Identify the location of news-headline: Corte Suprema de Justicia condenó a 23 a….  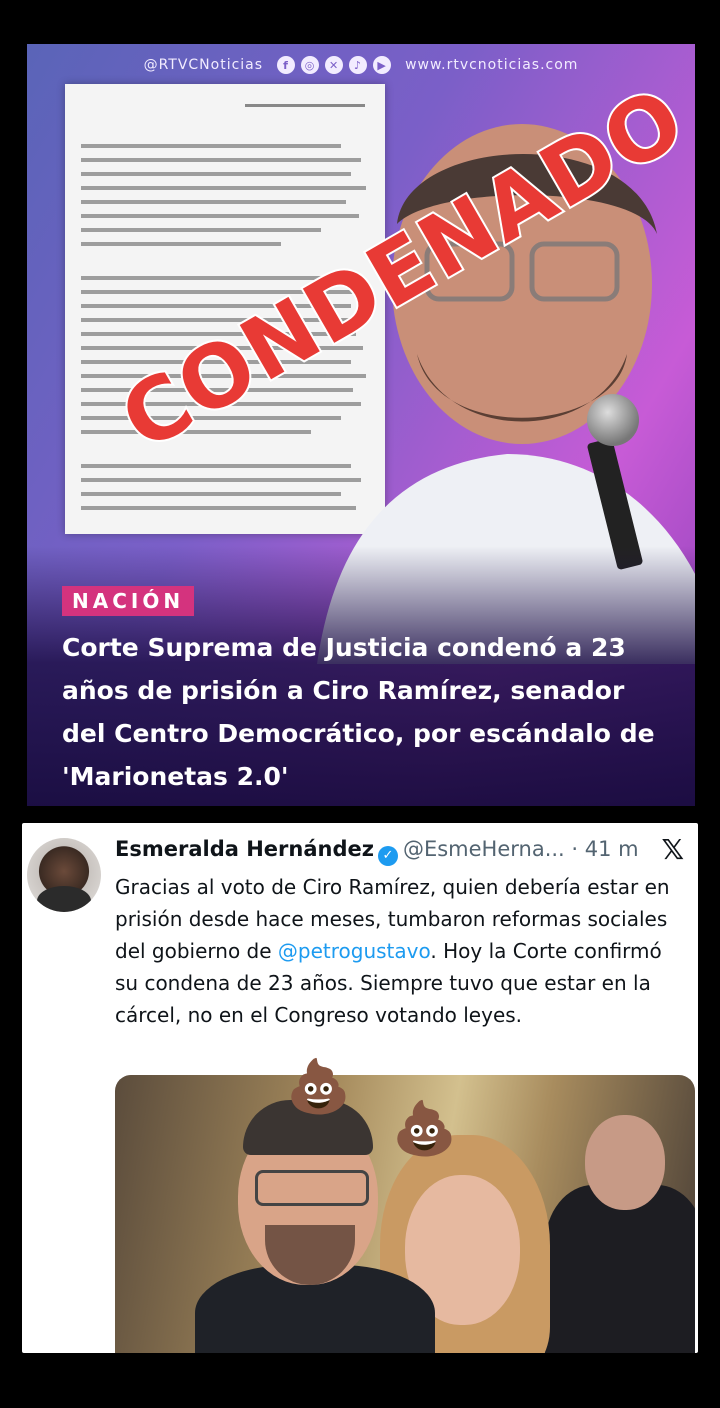
(358, 712).